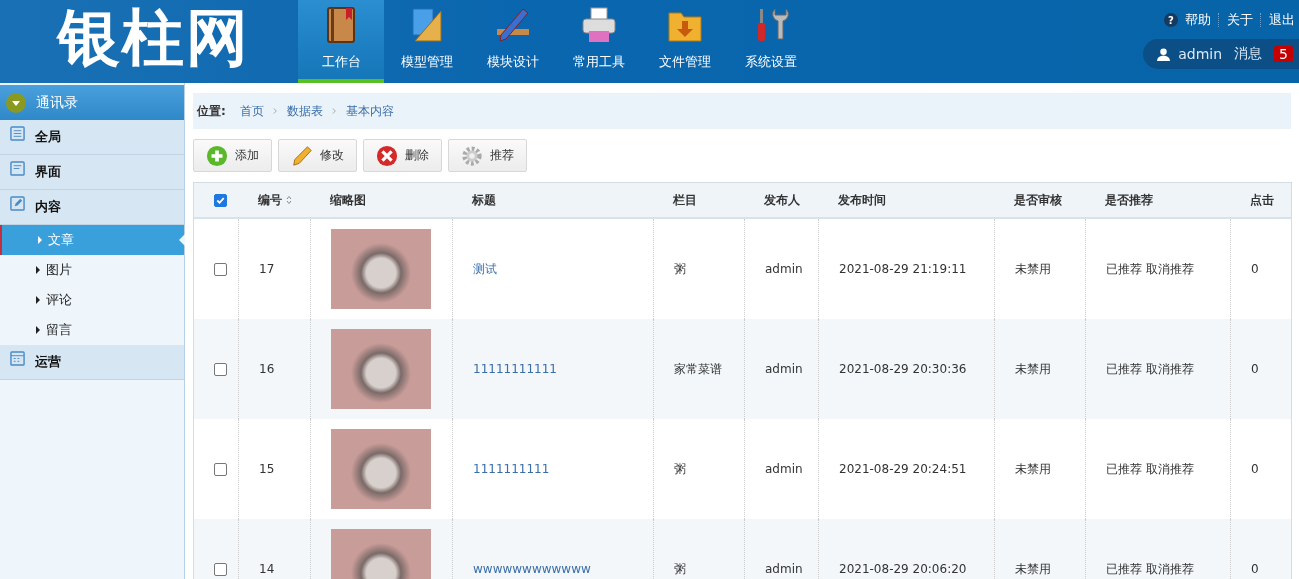  What do you see at coordinates (402, 155) in the screenshot?
I see `delete-button: 删除` at bounding box center [402, 155].